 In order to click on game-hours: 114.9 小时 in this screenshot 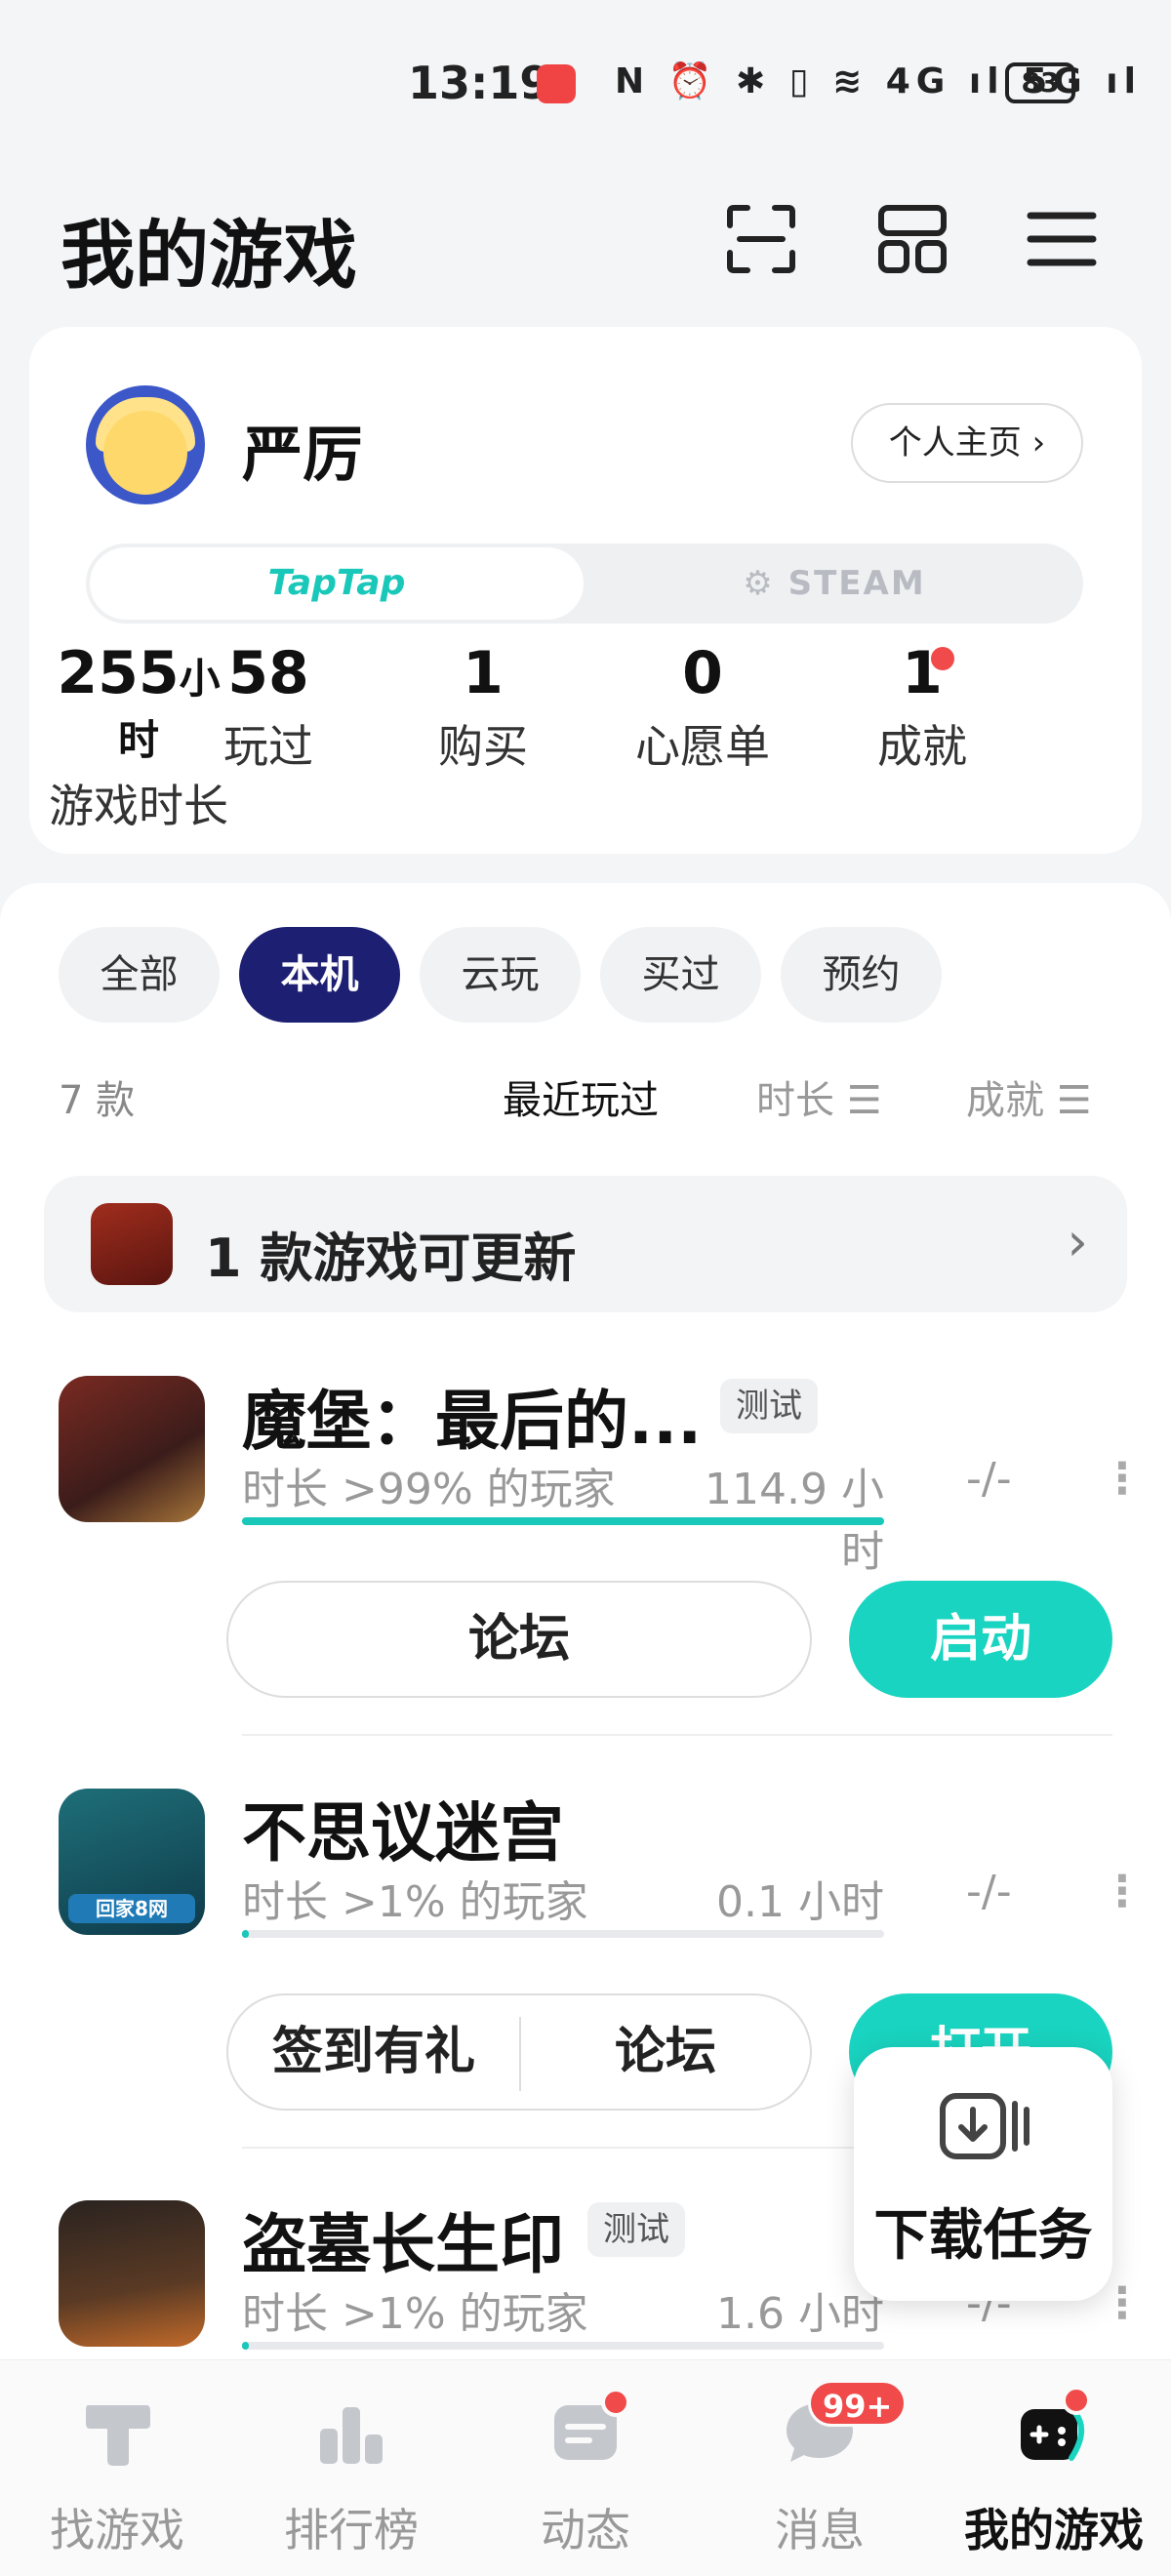, I will do `click(794, 1521)`.